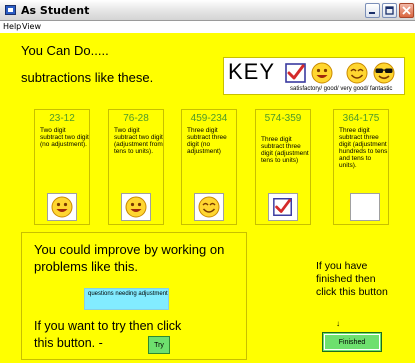 Image resolution: width=415 pixels, height=363 pixels. Describe the element at coordinates (252, 71) in the screenshot. I see `key-label: KEY` at that location.